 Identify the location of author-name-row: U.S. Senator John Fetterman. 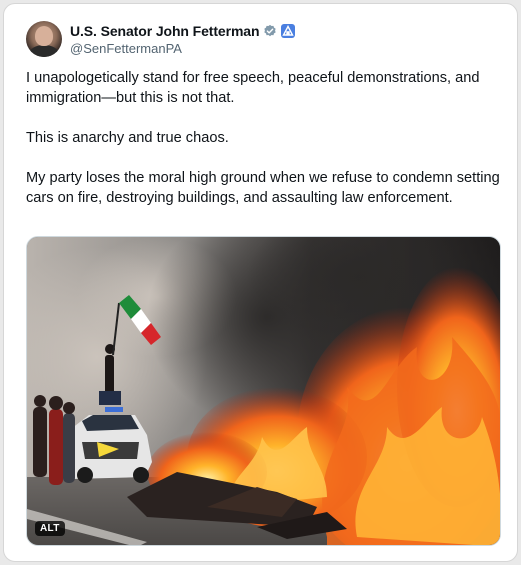
(183, 31).